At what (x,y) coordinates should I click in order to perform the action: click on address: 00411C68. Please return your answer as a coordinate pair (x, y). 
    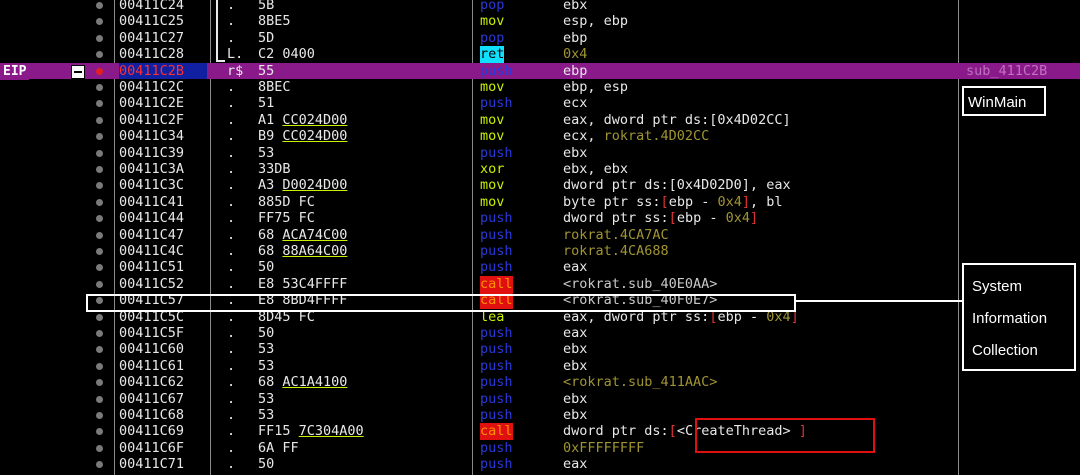
    Looking at the image, I should click on (151, 415).